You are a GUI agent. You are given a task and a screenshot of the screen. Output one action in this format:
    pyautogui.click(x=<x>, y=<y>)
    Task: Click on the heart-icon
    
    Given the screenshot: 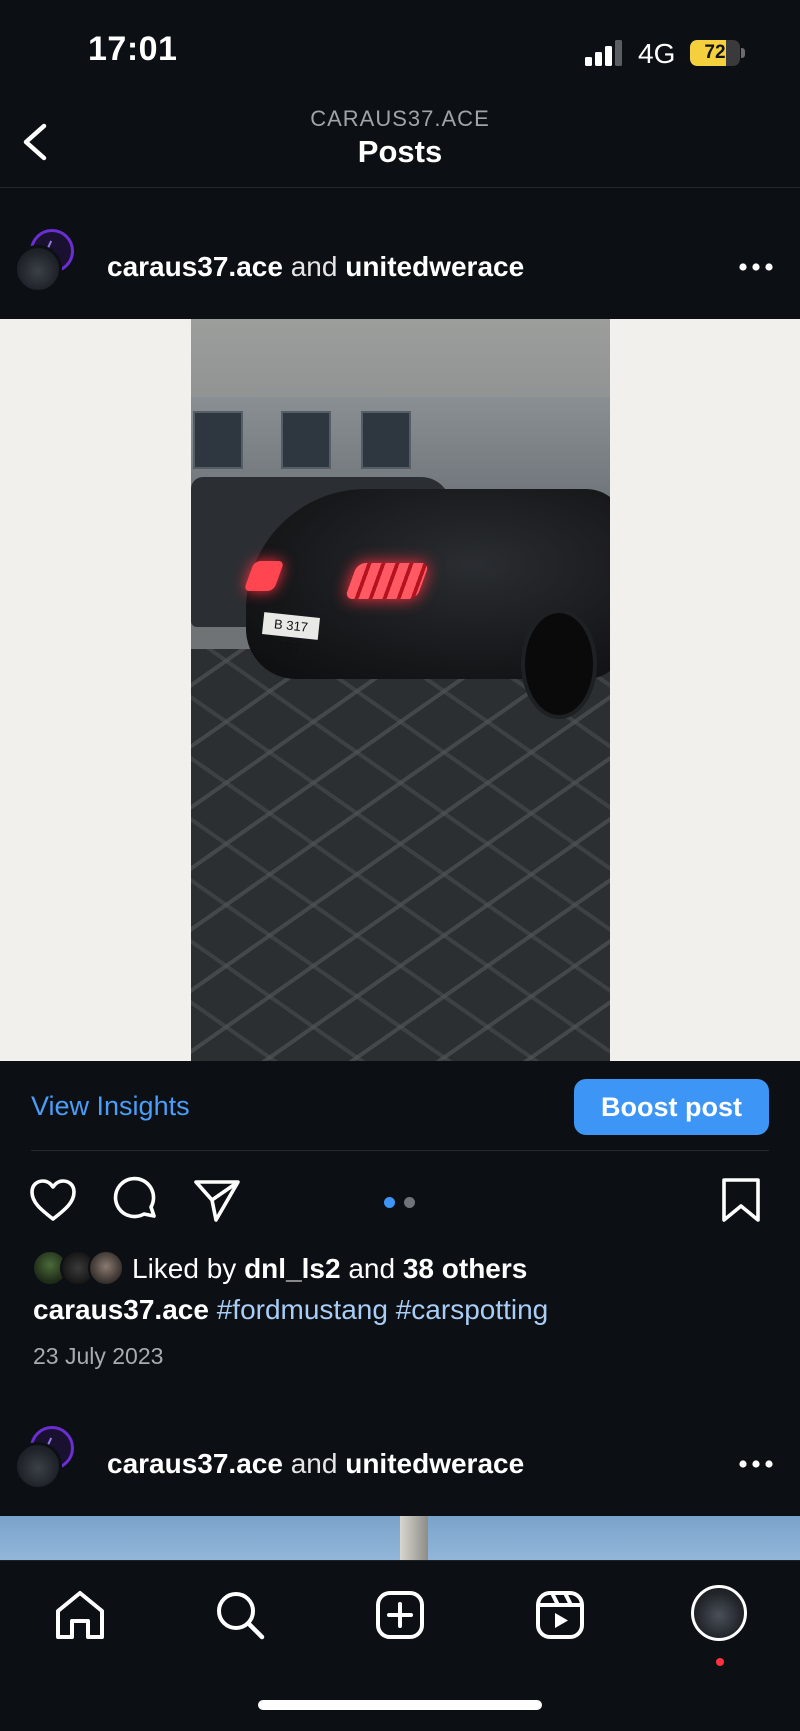 What is the action you would take?
    pyautogui.click(x=53, y=1201)
    